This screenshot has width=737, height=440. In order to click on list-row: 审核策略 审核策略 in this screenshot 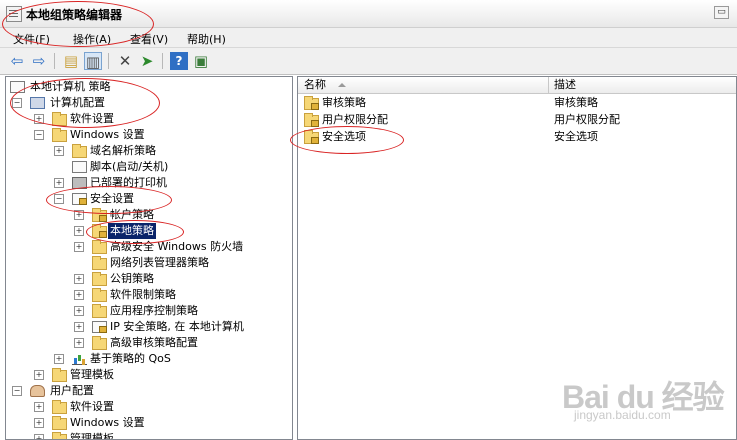, I will do `click(517, 103)`.